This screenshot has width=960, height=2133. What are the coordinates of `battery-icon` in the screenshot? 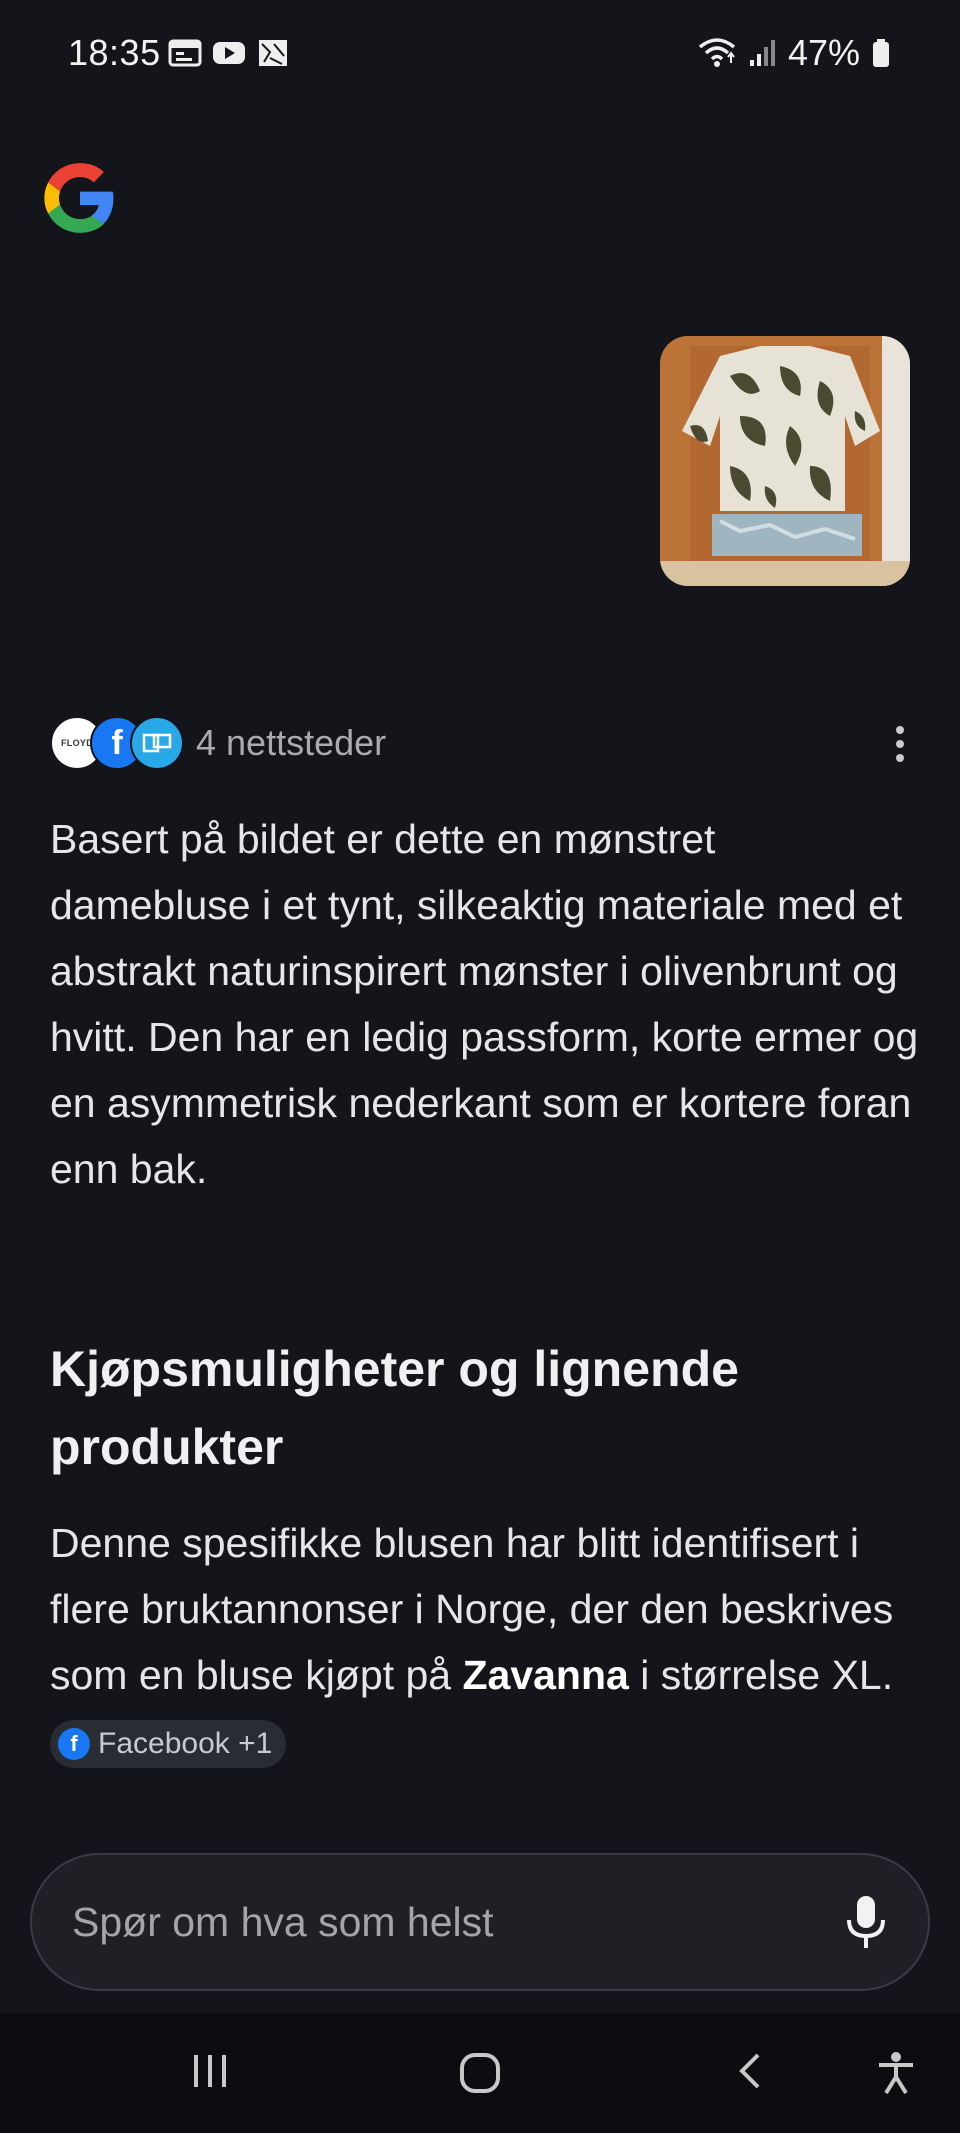 It's located at (881, 53).